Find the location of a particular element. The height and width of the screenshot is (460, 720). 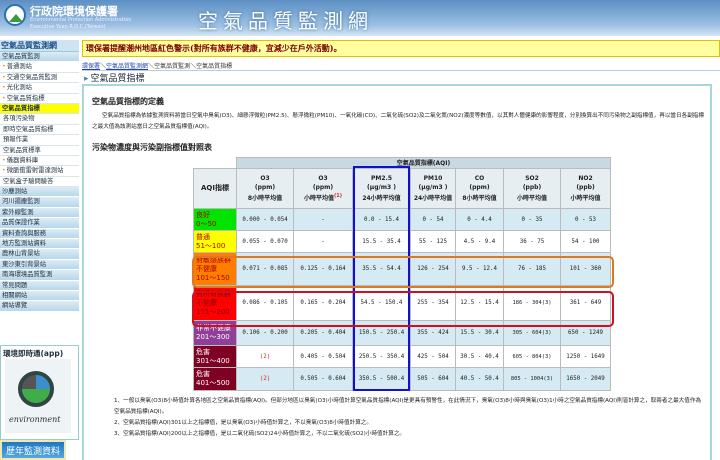

breadcrumb: 環保署＼空氣品質監測網＼空氣品質監測＼空氣品質指標 is located at coordinates (401, 66).